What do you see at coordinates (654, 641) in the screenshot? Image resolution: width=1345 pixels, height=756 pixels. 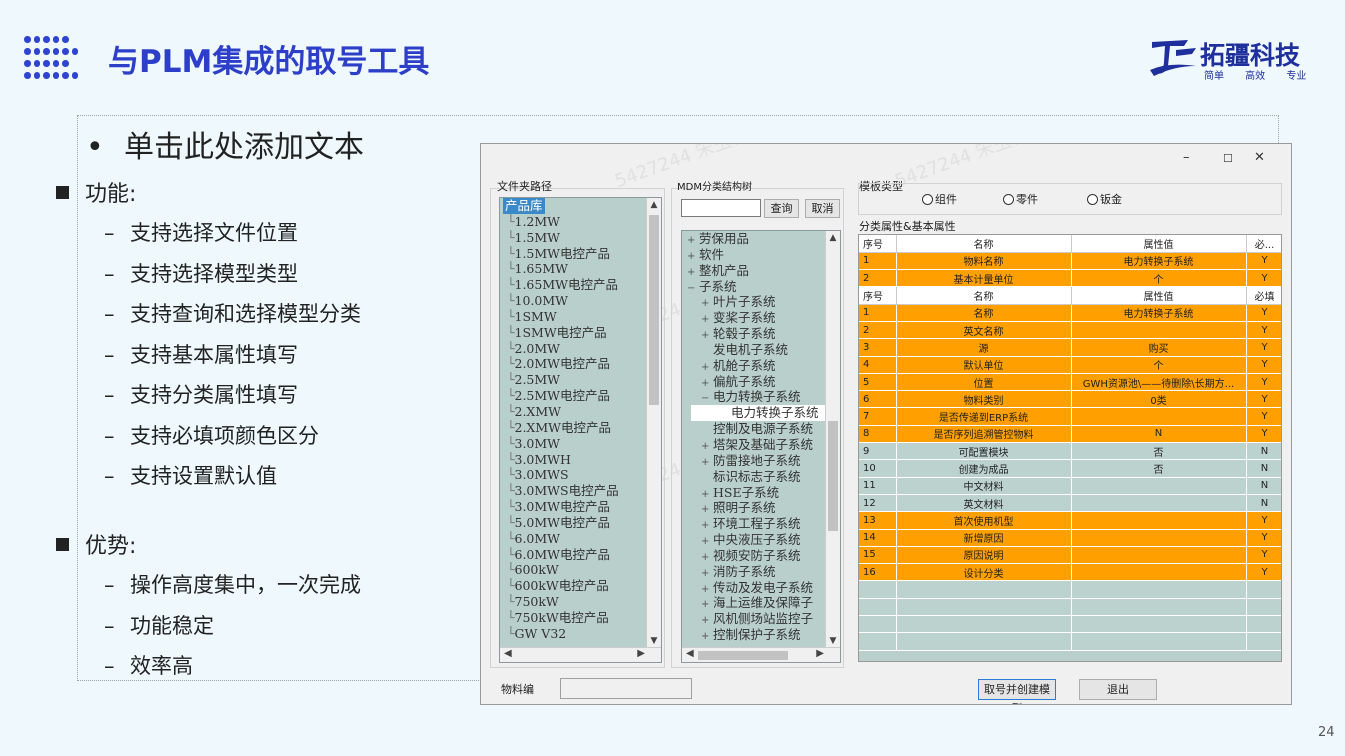 I see `scroll-down-icon: ▼` at bounding box center [654, 641].